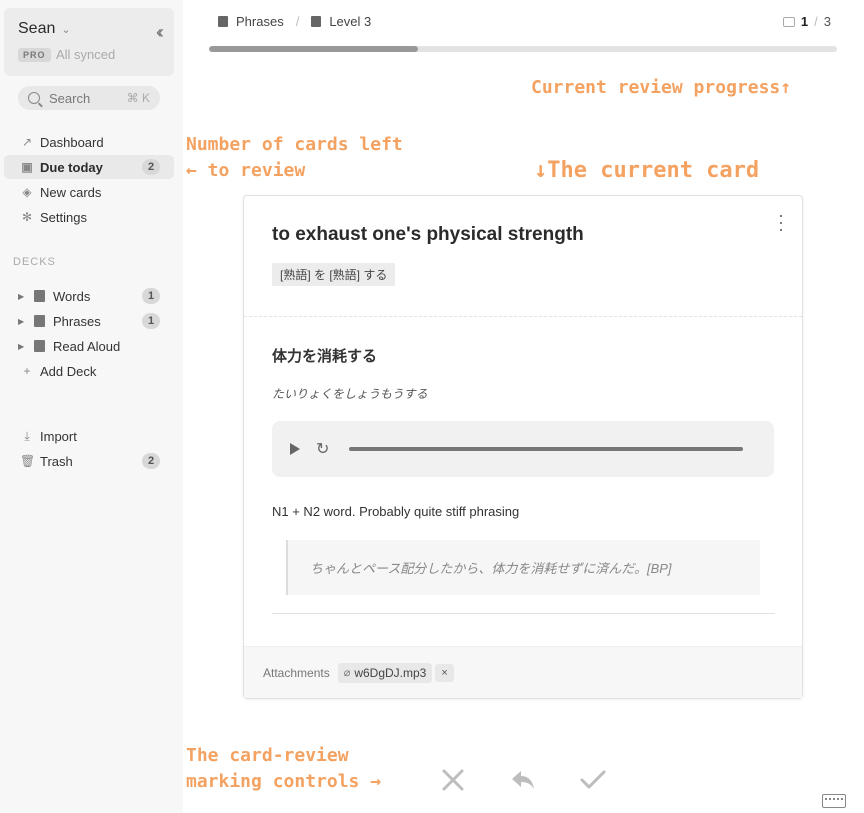 The image size is (864, 813). Describe the element at coordinates (70, 98) in the screenshot. I see `search-label: Search` at that location.